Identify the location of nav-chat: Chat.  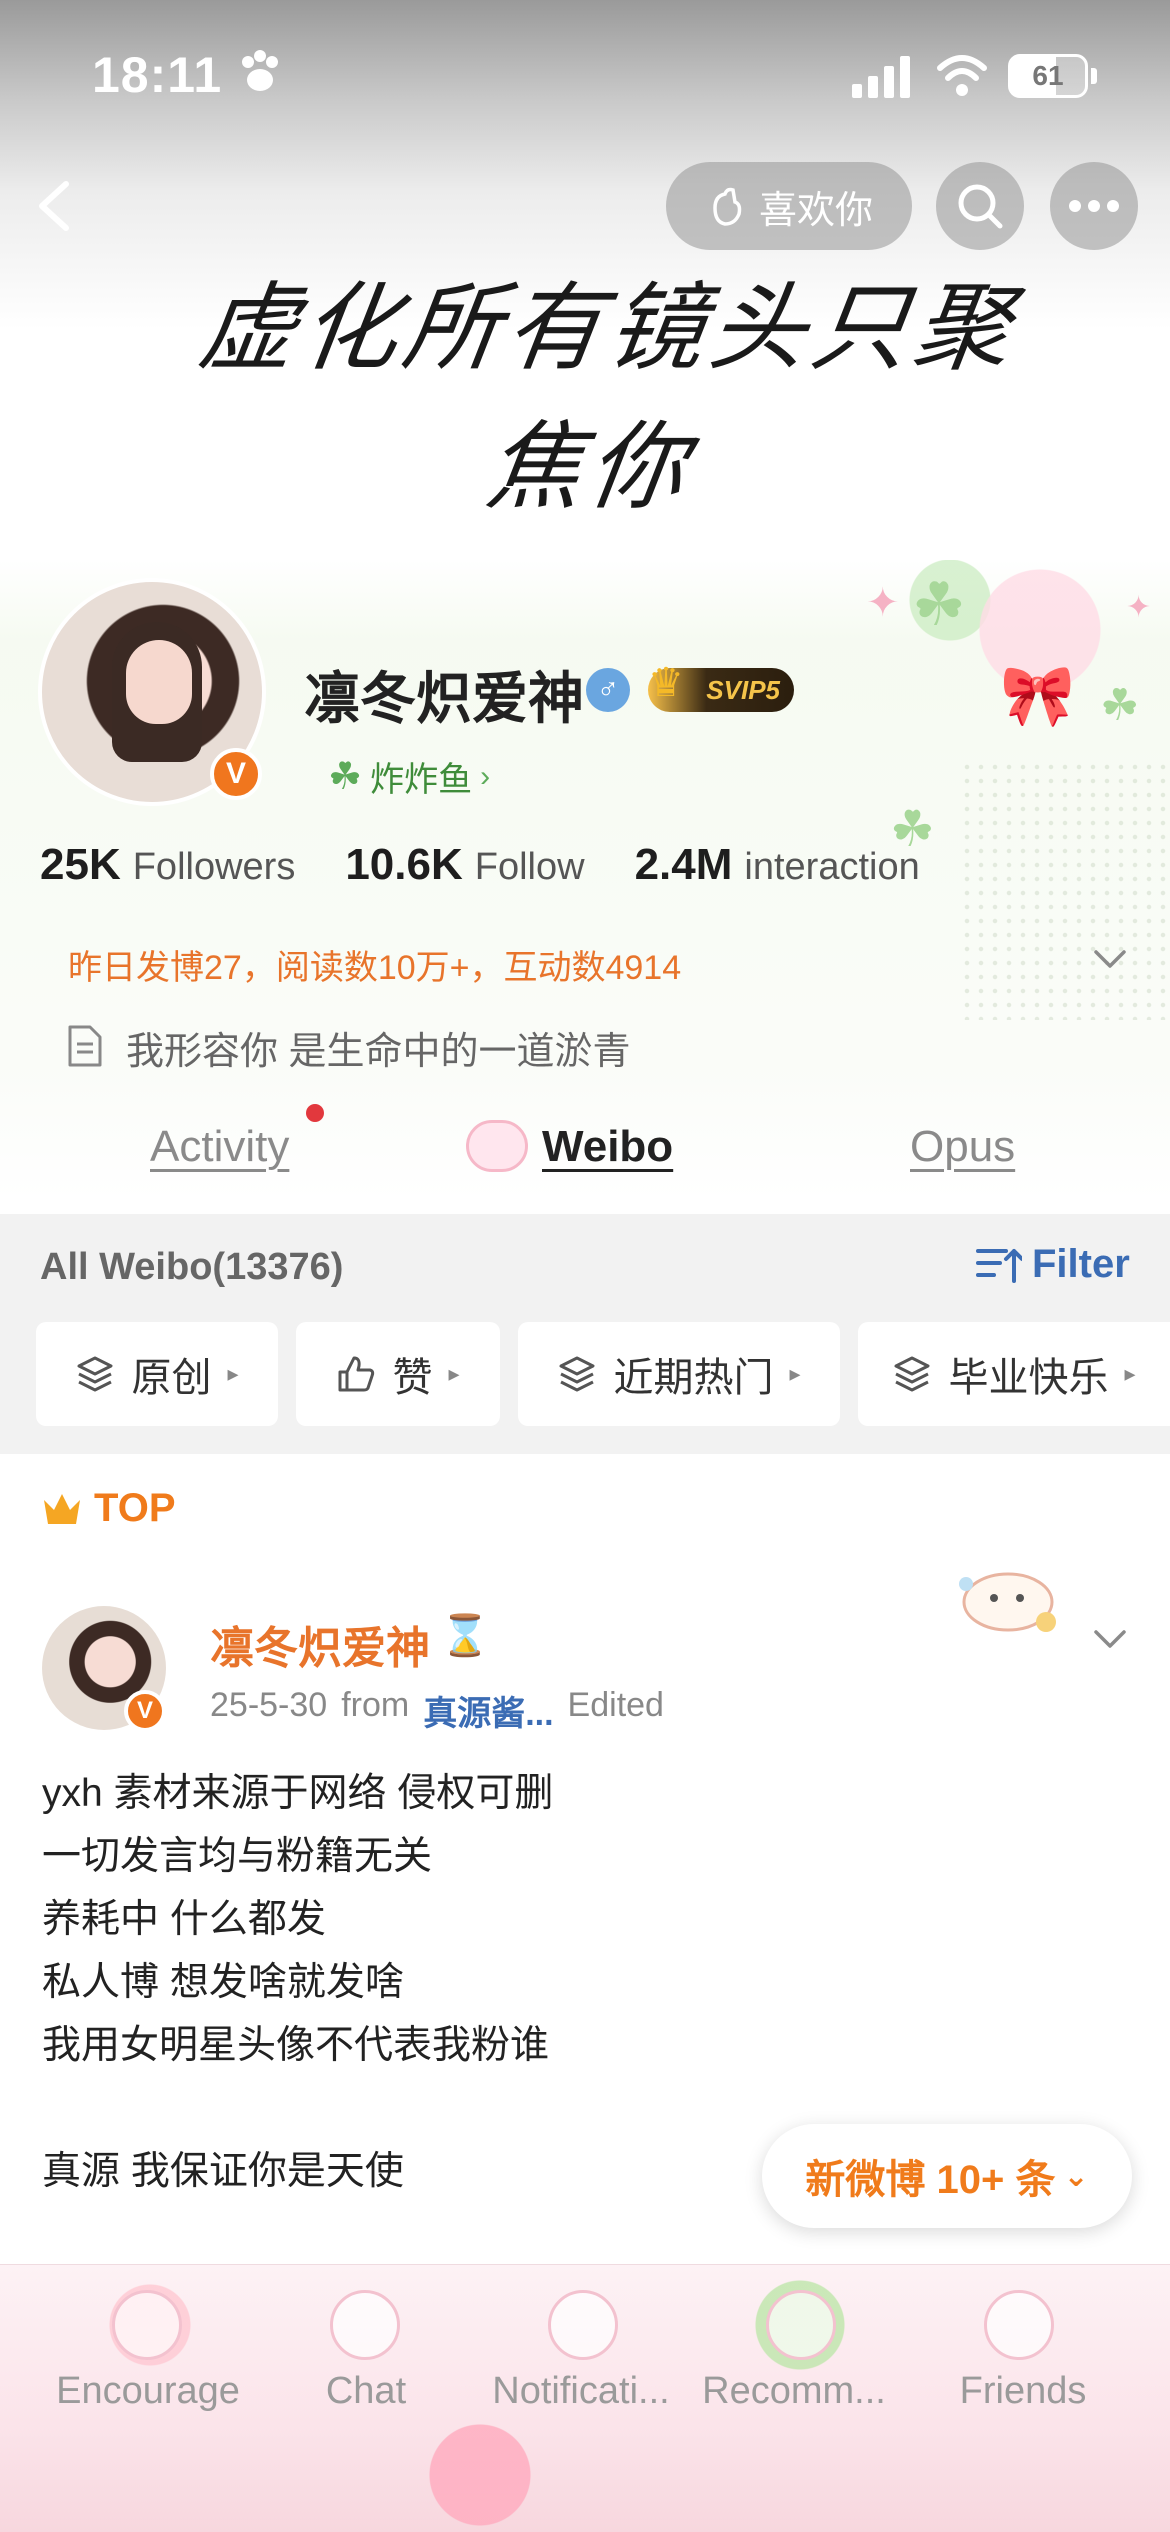
(366, 2391).